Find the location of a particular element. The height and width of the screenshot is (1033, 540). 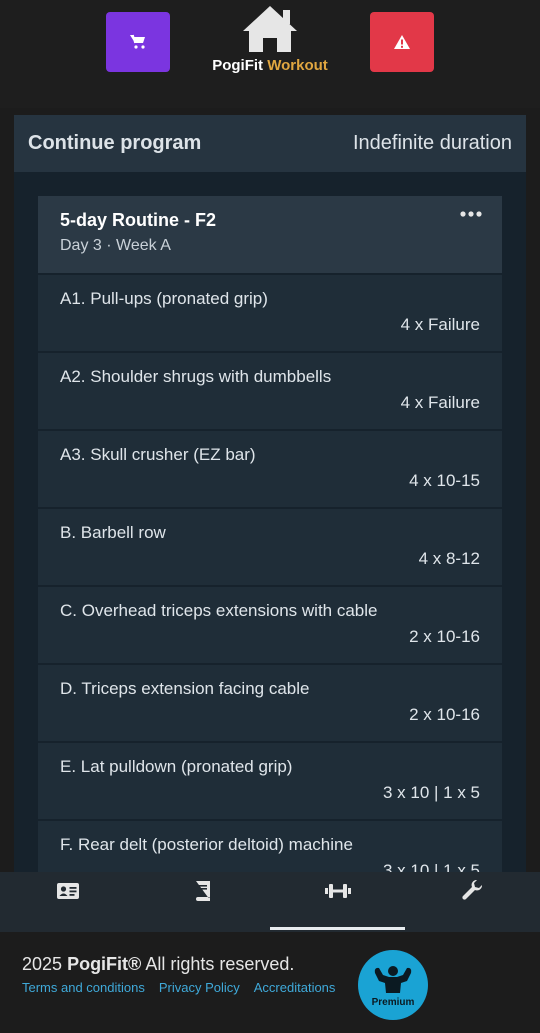

app-logo: PogiFit Workout is located at coordinates (270, 43).